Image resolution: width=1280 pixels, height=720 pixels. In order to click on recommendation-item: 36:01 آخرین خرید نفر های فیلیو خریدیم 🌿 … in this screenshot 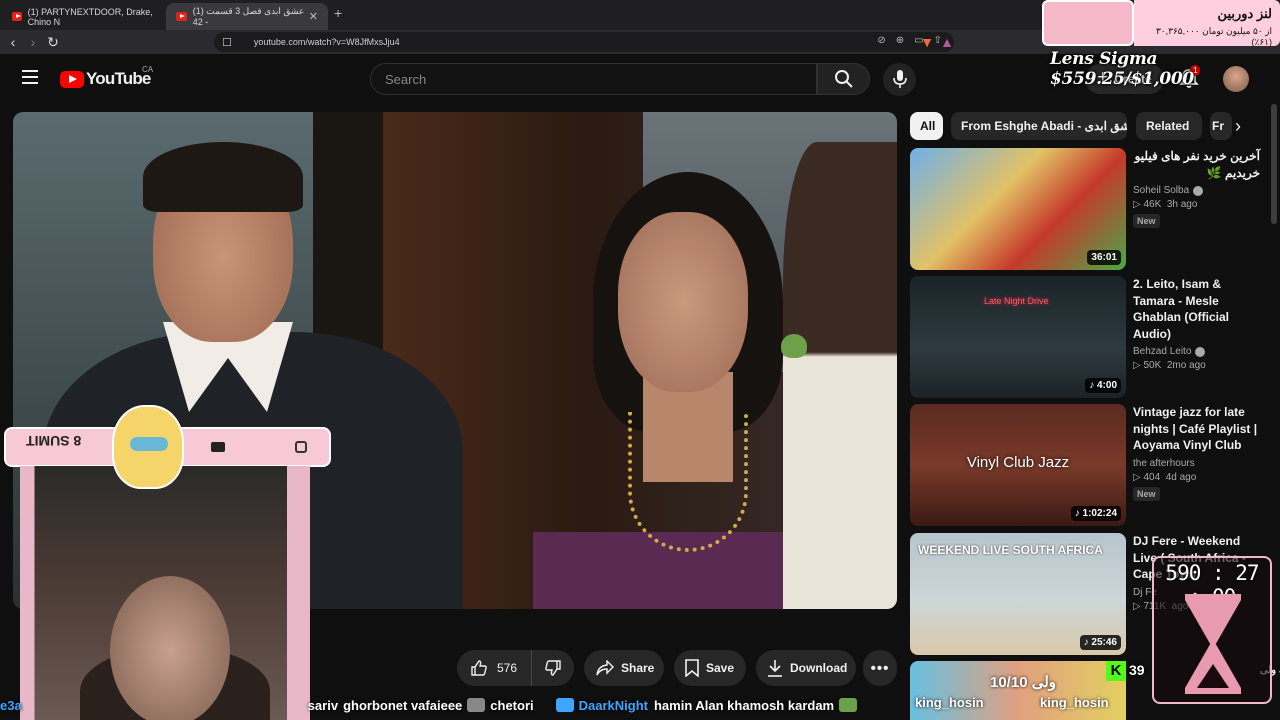, I will do `click(1085, 209)`.